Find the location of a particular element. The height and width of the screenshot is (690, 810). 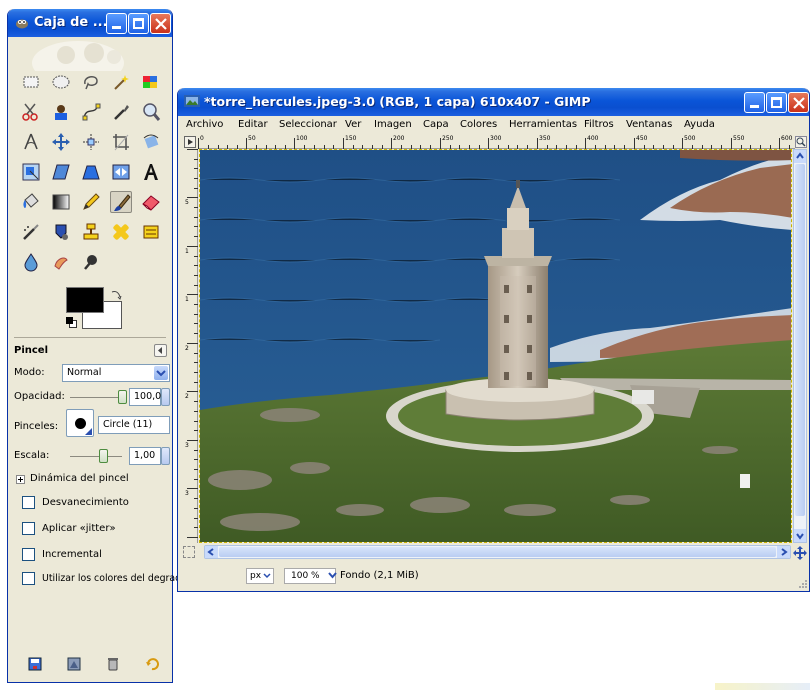

scale-slider-handle is located at coordinates (103, 456).